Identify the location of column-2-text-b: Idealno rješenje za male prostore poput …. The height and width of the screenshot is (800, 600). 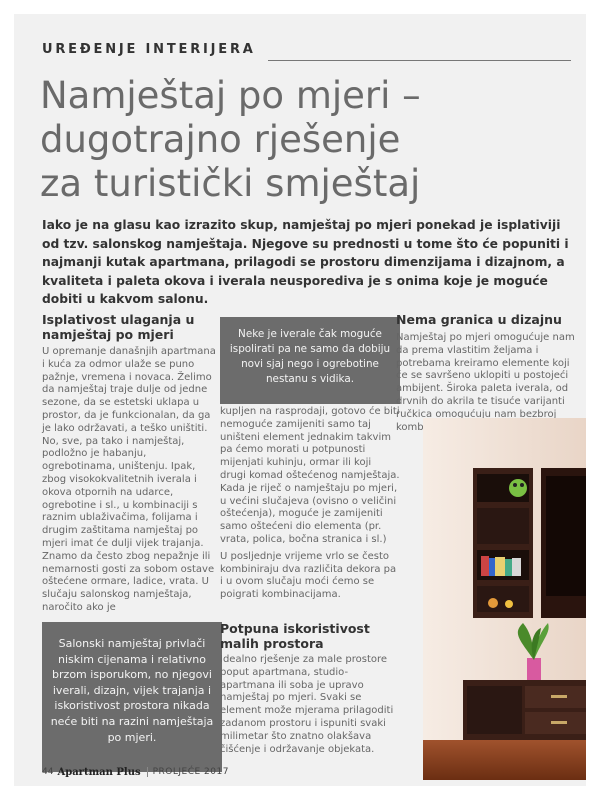
(310, 705).